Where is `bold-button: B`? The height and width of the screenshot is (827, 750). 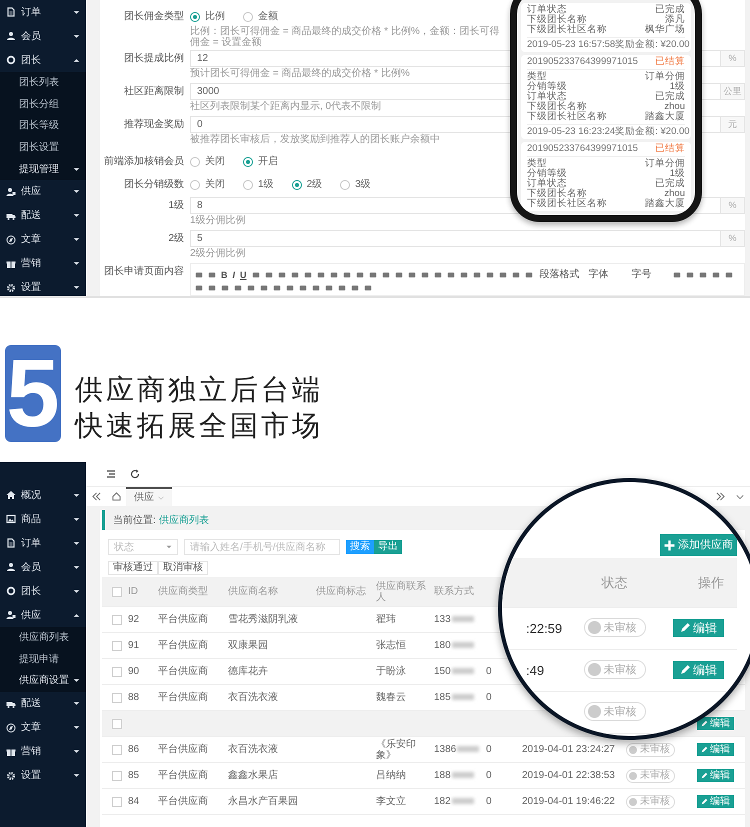
bold-button: B is located at coordinates (224, 275).